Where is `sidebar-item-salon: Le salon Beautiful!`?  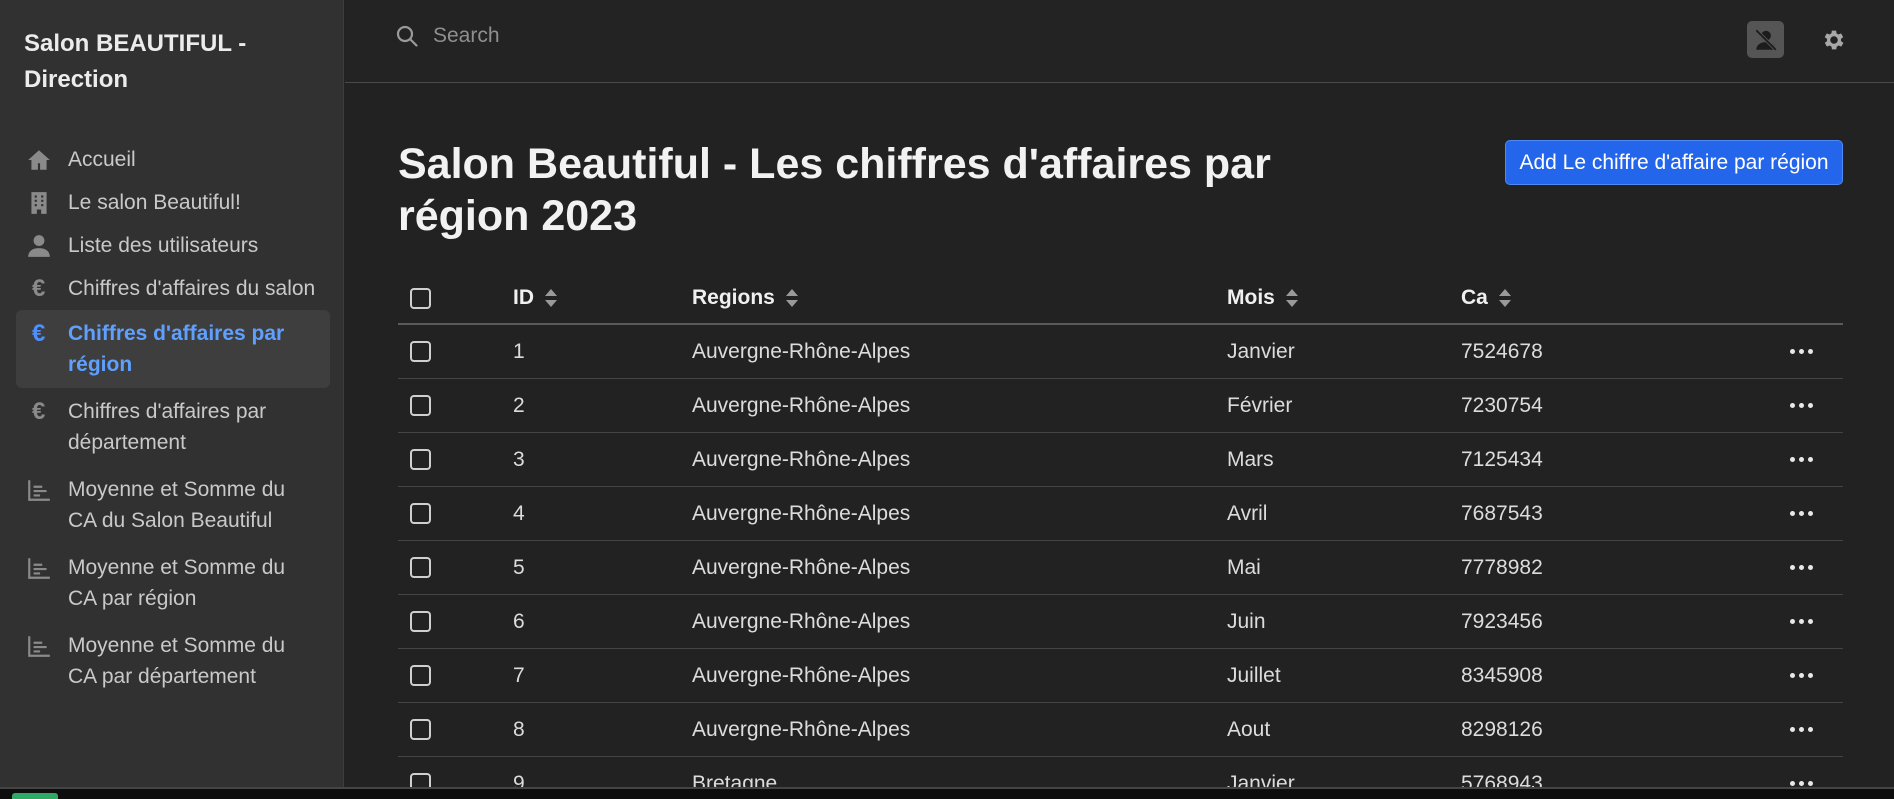
sidebar-item-salon: Le salon Beautiful! is located at coordinates (173, 202).